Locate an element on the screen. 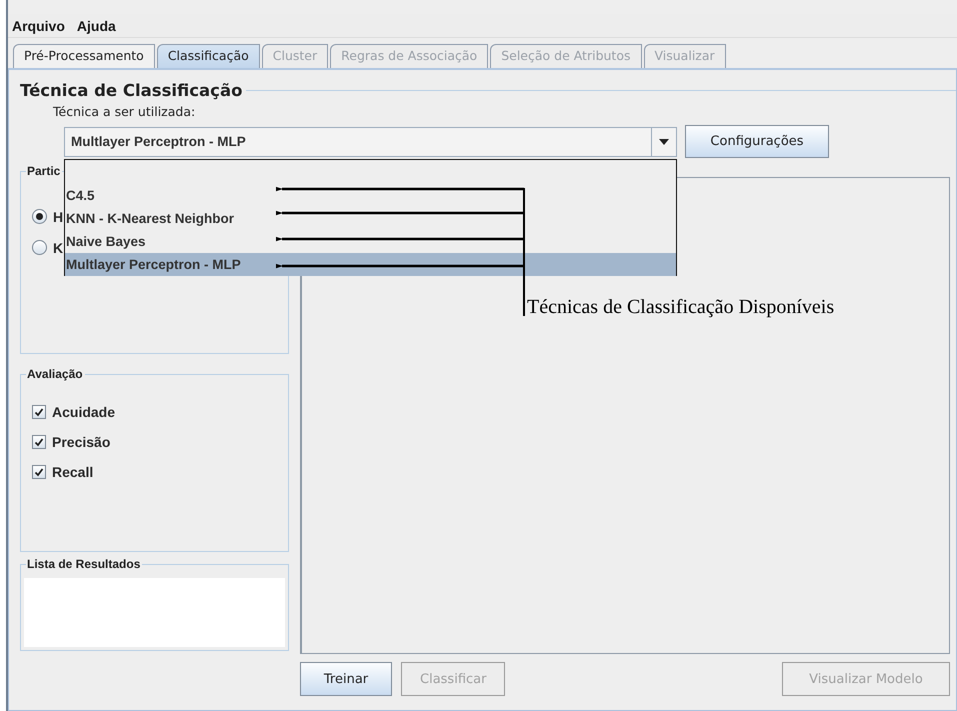 This screenshot has width=957, height=711. settings-button: Configurações is located at coordinates (757, 141).